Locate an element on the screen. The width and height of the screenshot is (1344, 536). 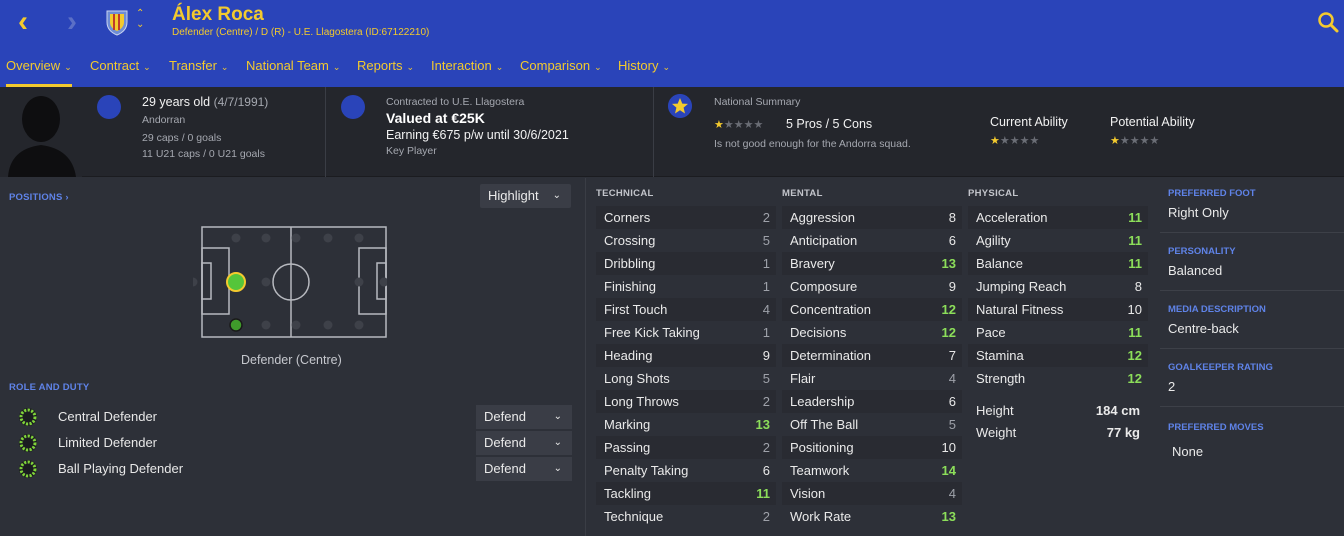
attribute-value: 9 is located at coordinates (766, 355).